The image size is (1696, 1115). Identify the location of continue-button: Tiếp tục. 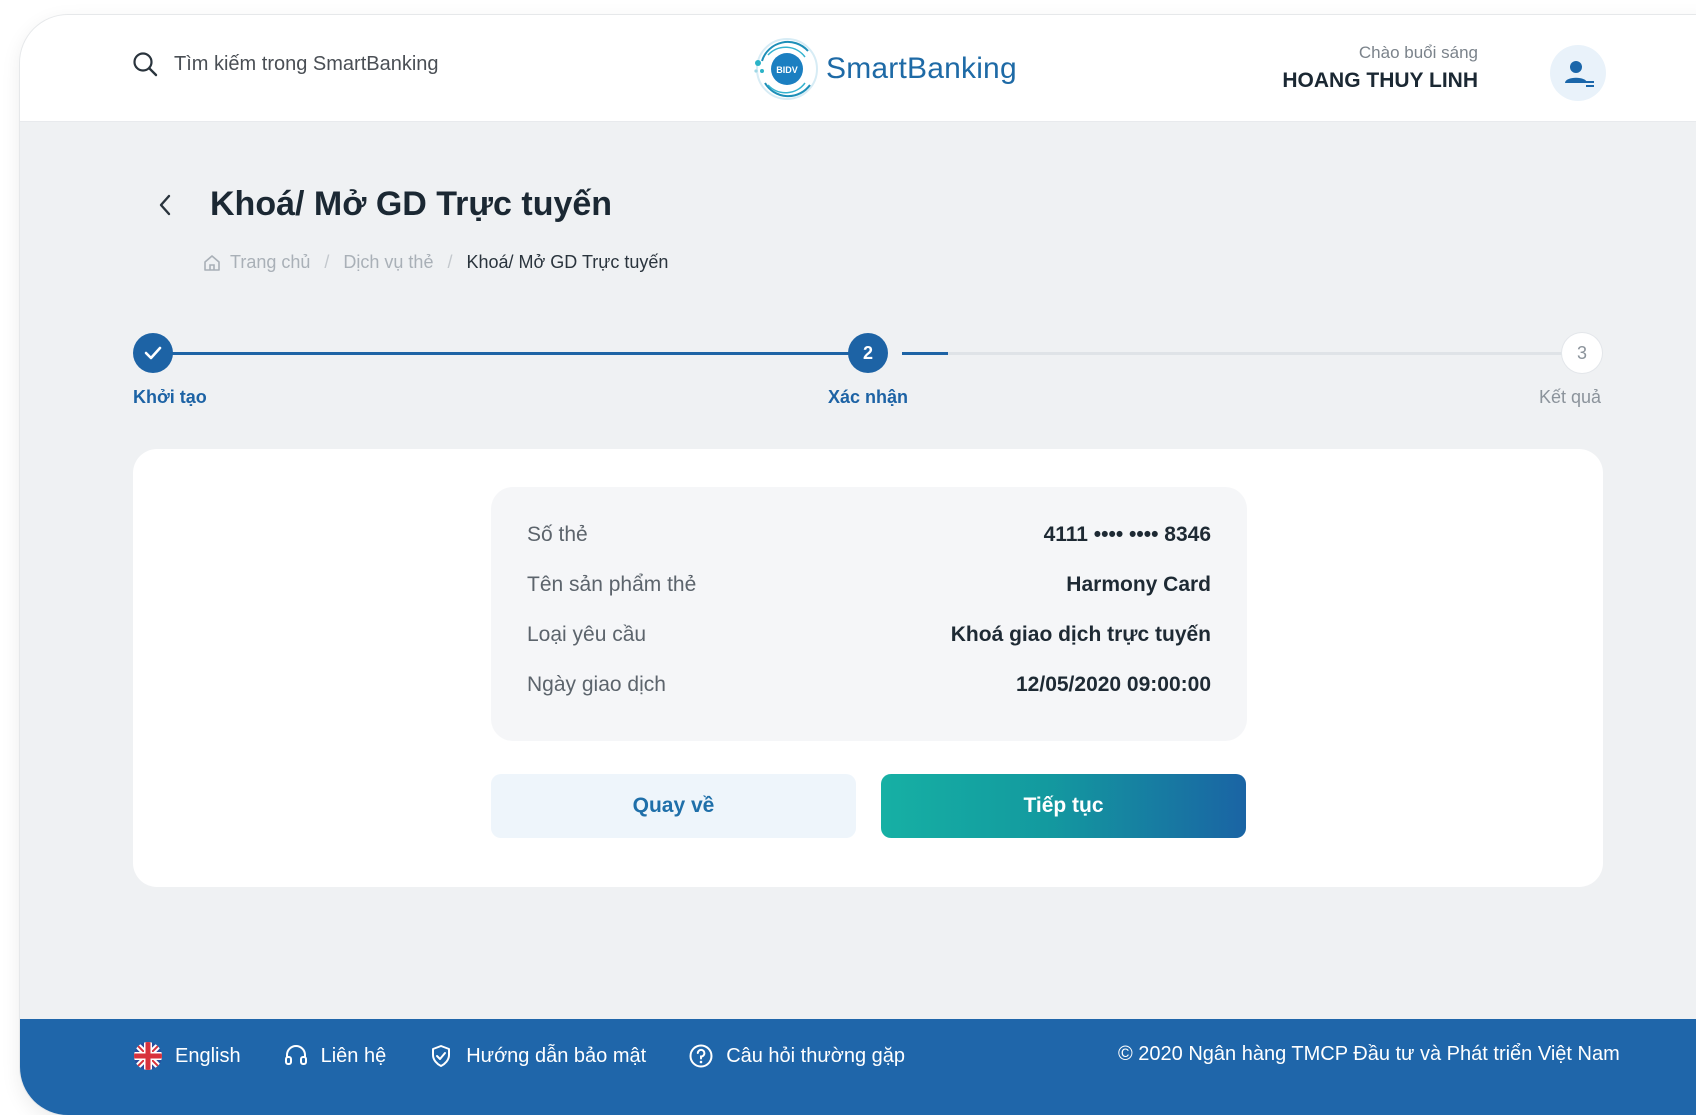
(1063, 806).